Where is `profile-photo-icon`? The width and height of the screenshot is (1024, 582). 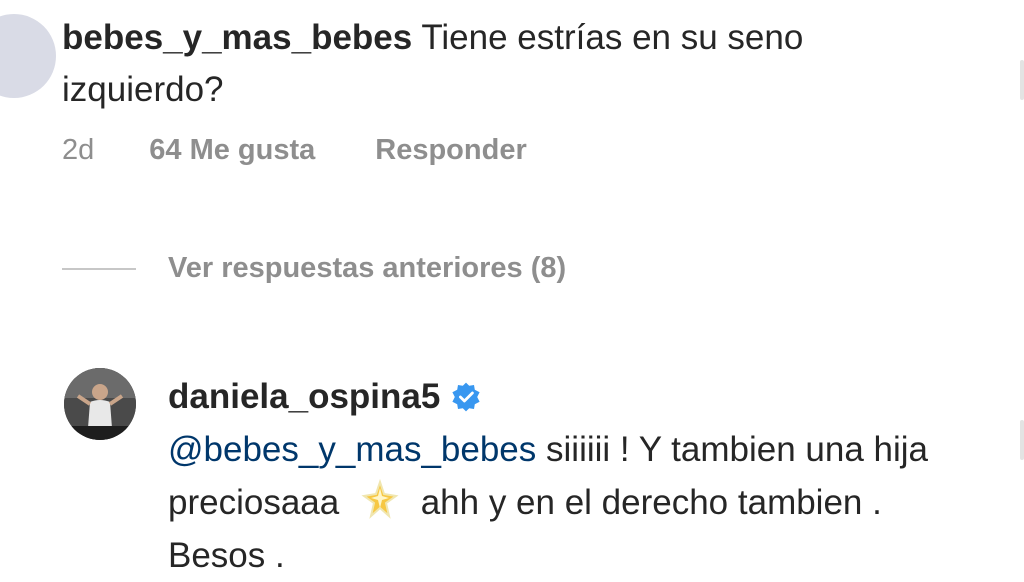
profile-photo-icon is located at coordinates (100, 404).